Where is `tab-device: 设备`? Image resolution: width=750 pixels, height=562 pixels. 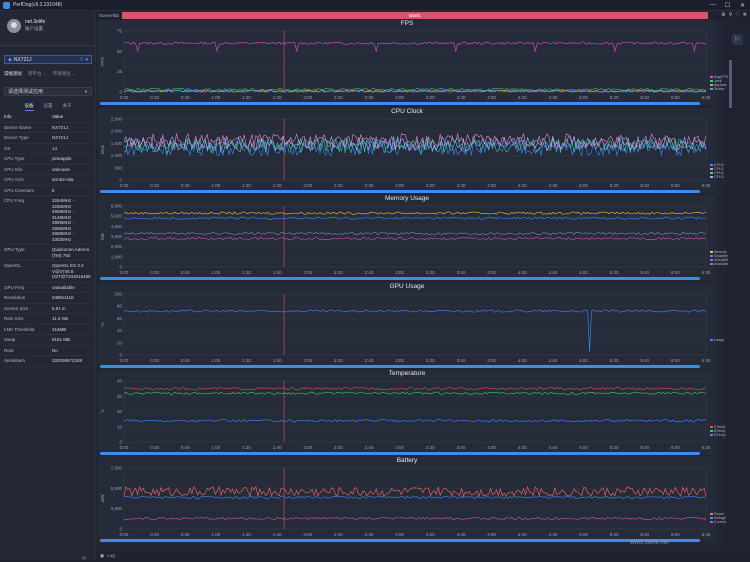 tab-device: 设备 is located at coordinates (29, 107).